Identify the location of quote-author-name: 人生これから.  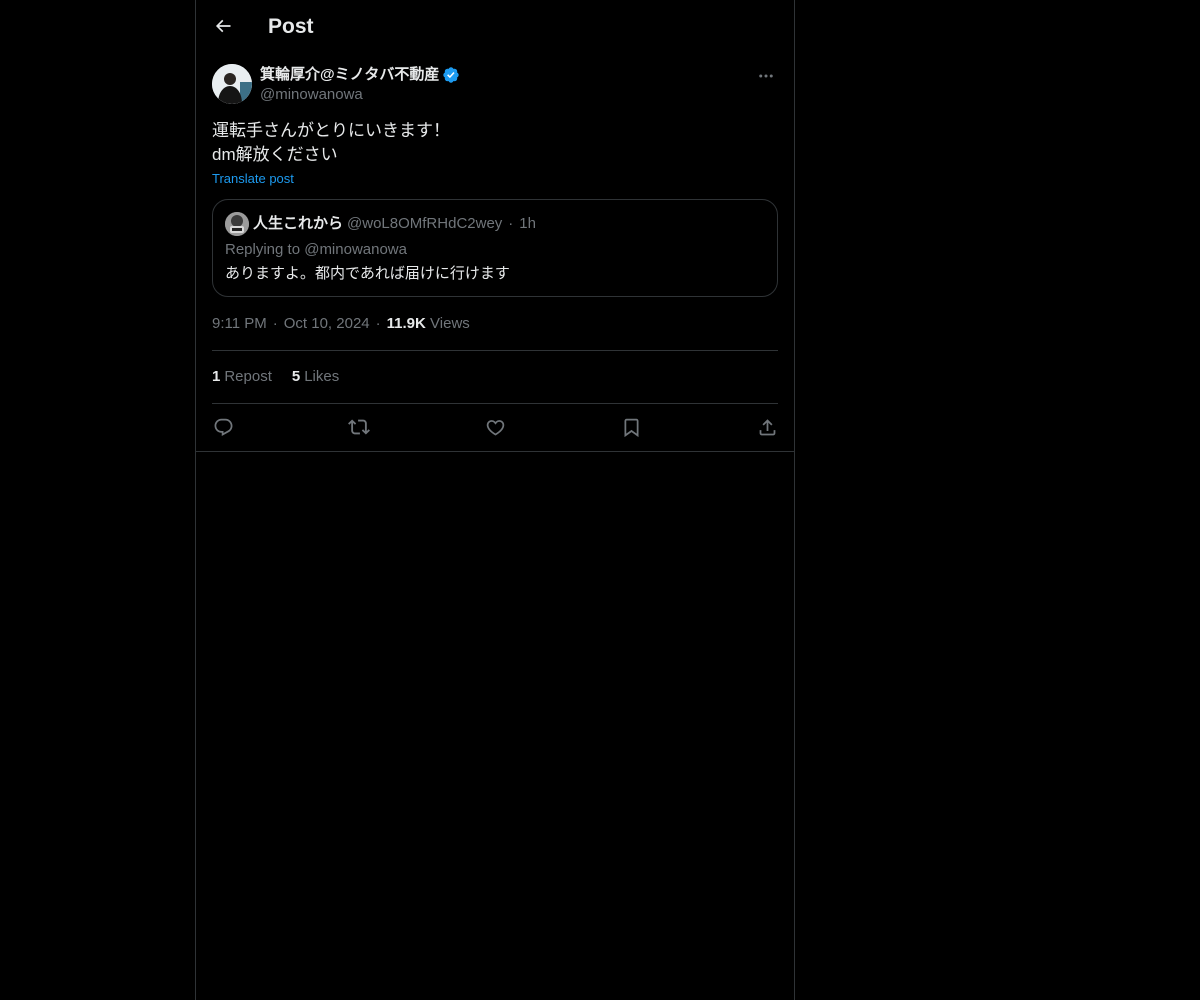
(298, 223).